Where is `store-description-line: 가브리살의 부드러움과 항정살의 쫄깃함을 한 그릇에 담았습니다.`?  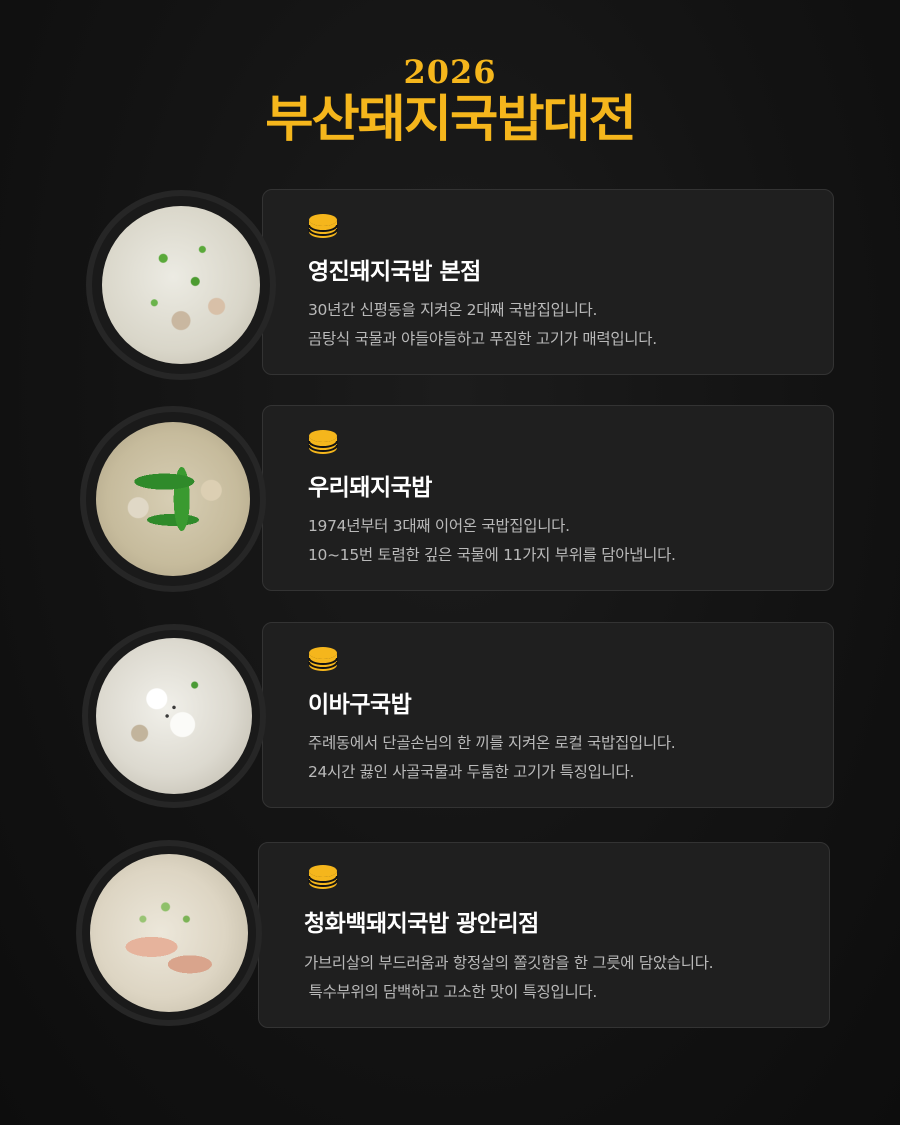
store-description-line: 가브리살의 부드러움과 항정살의 쫄깃함을 한 그릇에 담았습니다. is located at coordinates (509, 963).